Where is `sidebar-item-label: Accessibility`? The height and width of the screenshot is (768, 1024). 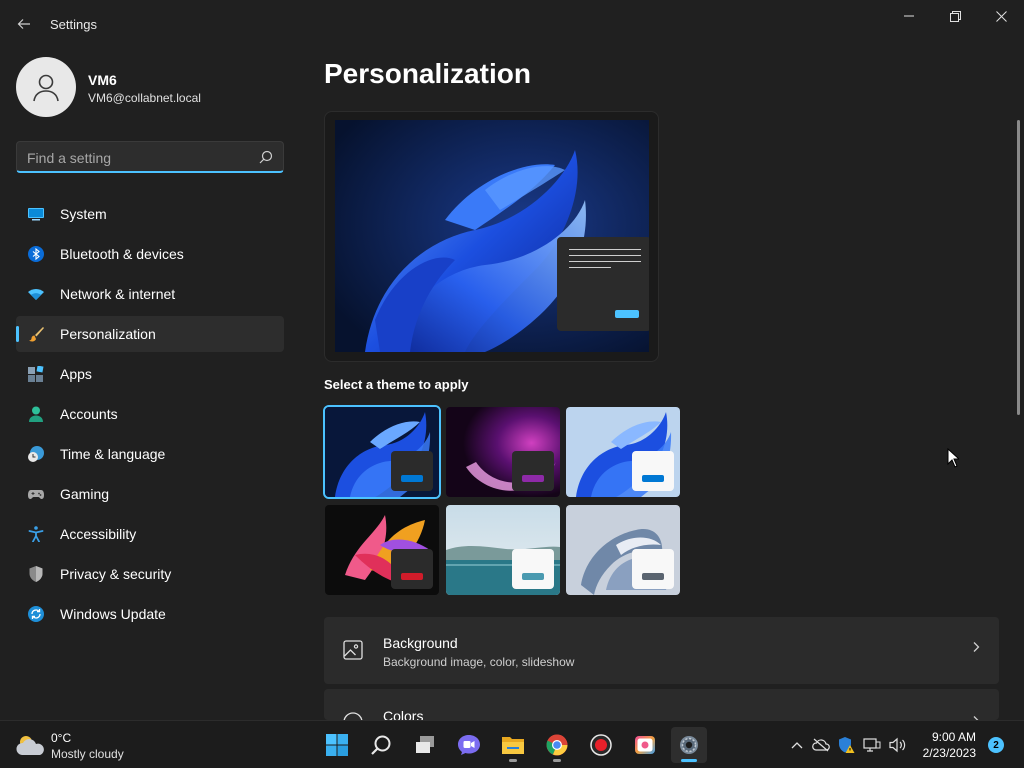 sidebar-item-label: Accessibility is located at coordinates (98, 534).